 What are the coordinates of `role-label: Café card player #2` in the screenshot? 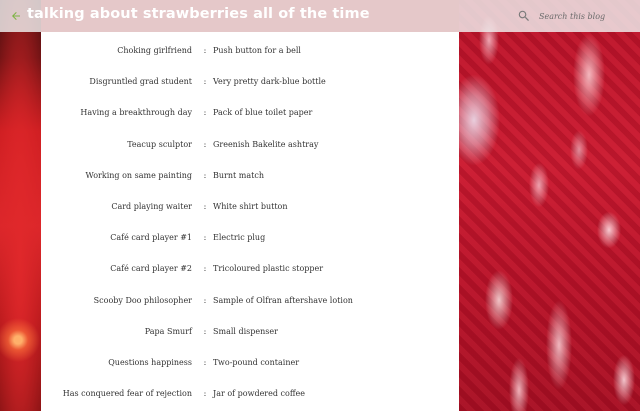 It's located at (151, 269).